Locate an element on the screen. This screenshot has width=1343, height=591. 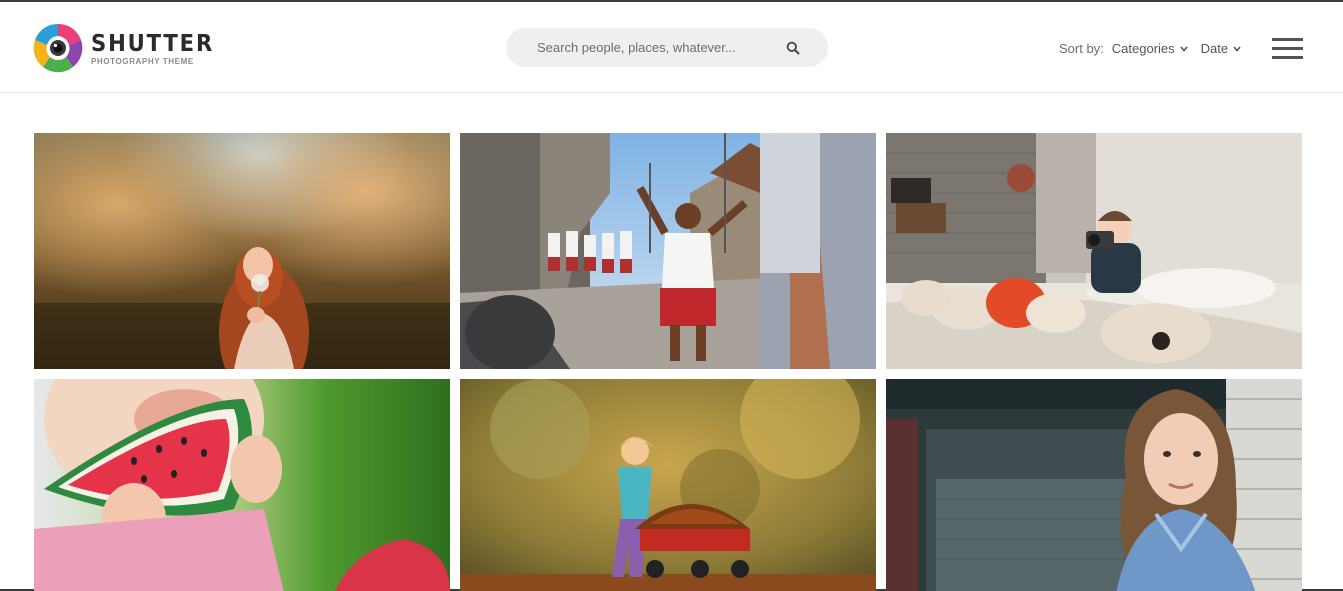
photo-girl-in-denim-jacket is located at coordinates (1094, 485).